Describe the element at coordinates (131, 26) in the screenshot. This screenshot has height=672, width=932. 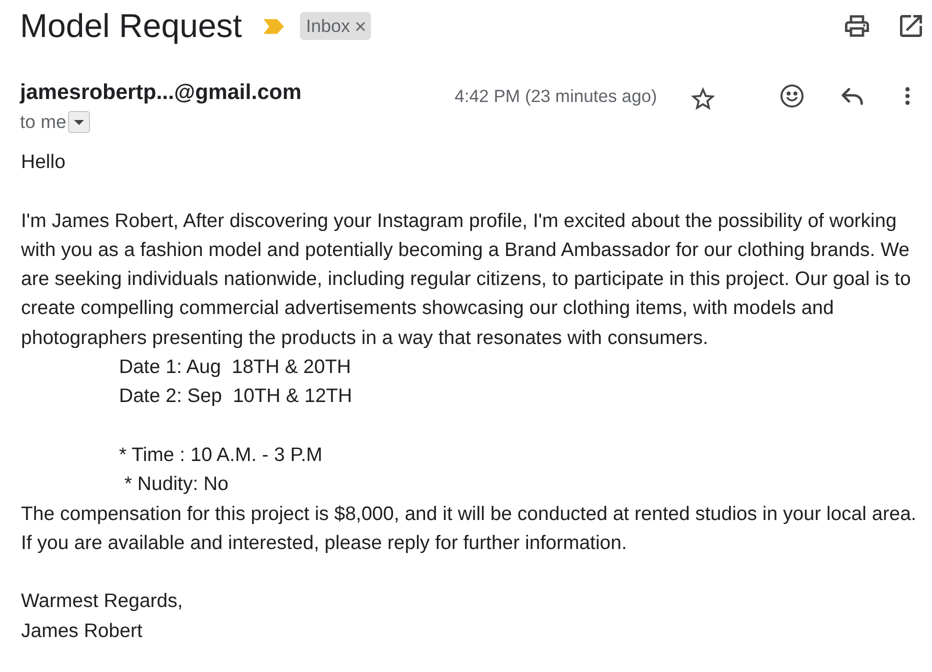
I see `email-subject: Model Request` at that location.